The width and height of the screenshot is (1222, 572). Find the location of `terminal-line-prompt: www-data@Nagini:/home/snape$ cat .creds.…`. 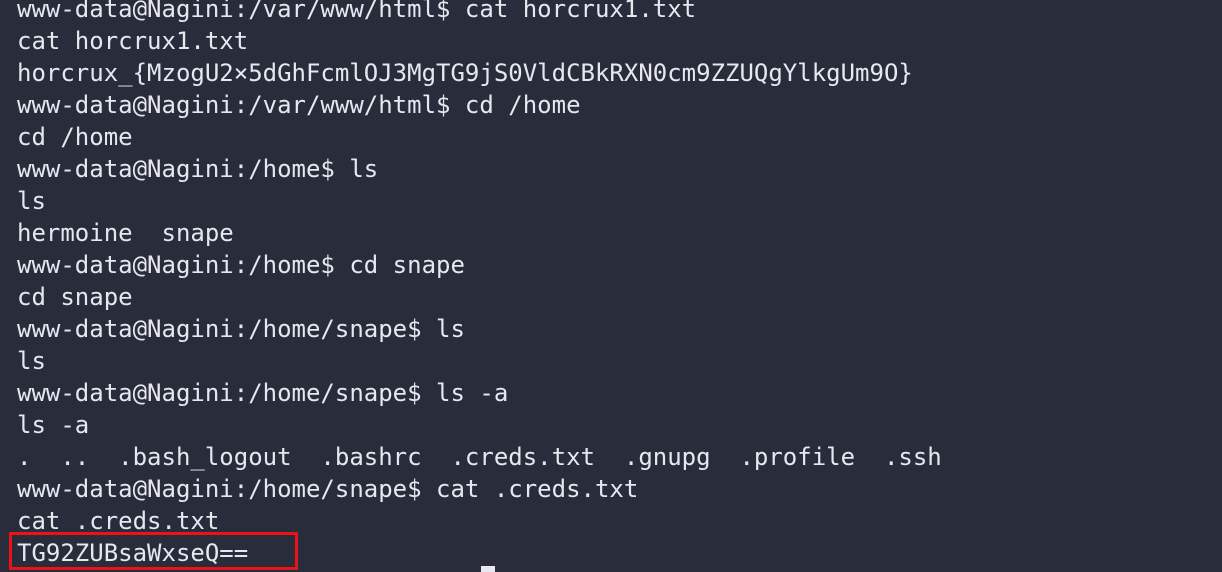

terminal-line-prompt: www-data@Nagini:/home/snape$ cat .creds.… is located at coordinates (328, 489).